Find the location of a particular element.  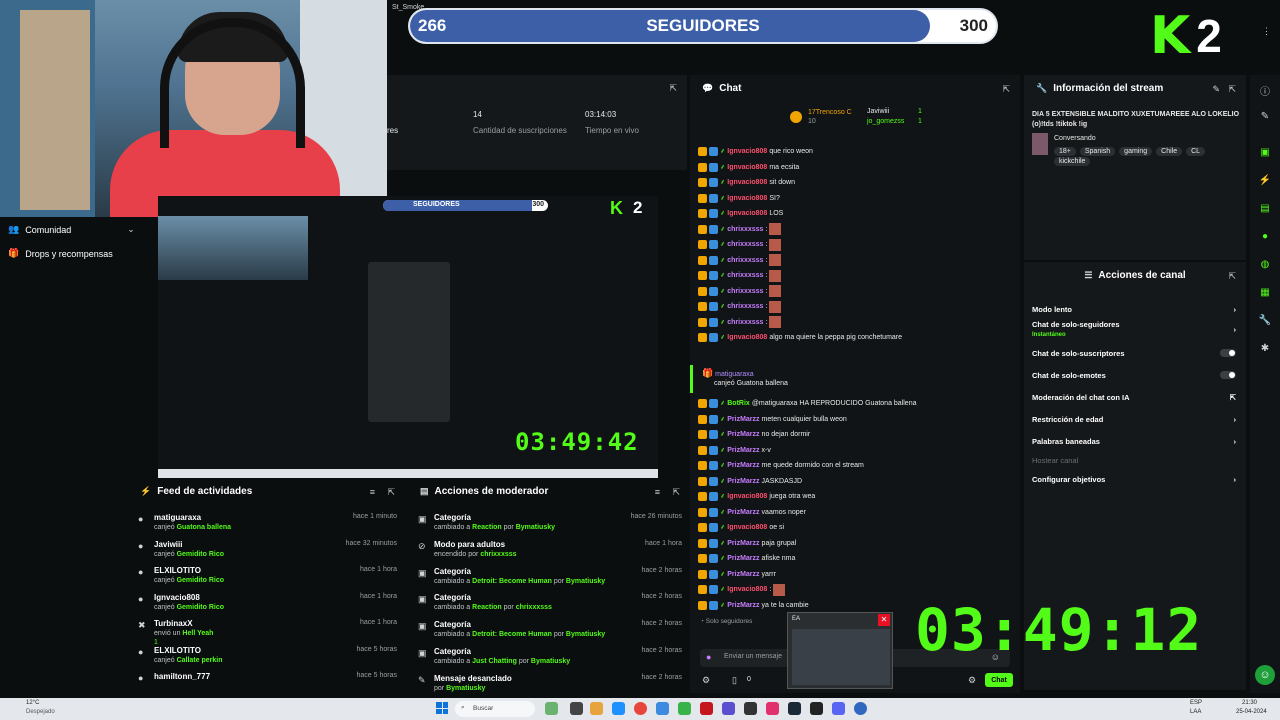

more-icon: ⋮ is located at coordinates (1266, 31).